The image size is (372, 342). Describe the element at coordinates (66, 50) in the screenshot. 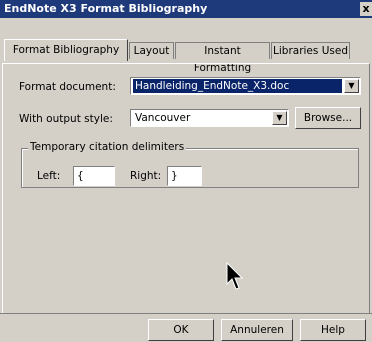

I see `tab-format-bibliography: Format Bibliography` at that location.